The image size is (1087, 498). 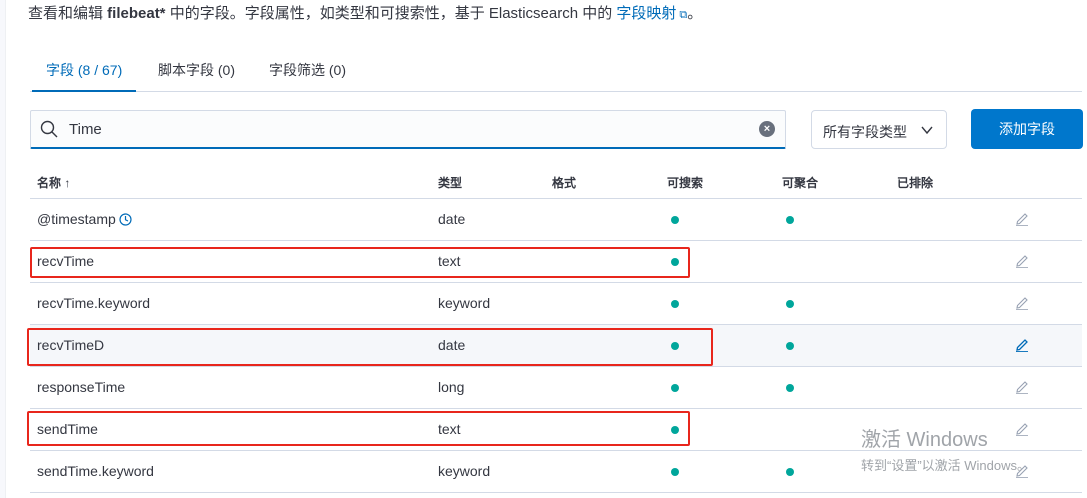 What do you see at coordinates (391, 13) in the screenshot?
I see `description-middle: 中的字段。字段属性，如类型和可搜索性，基于 Elasticsearch 中的` at bounding box center [391, 13].